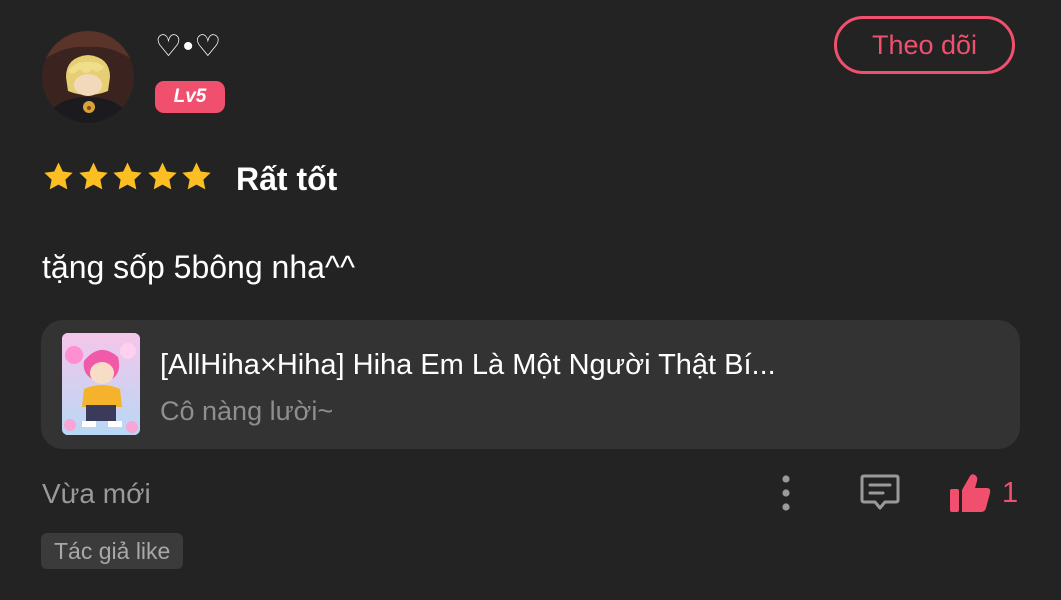  I want to click on timestamp: Vừa mới, so click(96, 493).